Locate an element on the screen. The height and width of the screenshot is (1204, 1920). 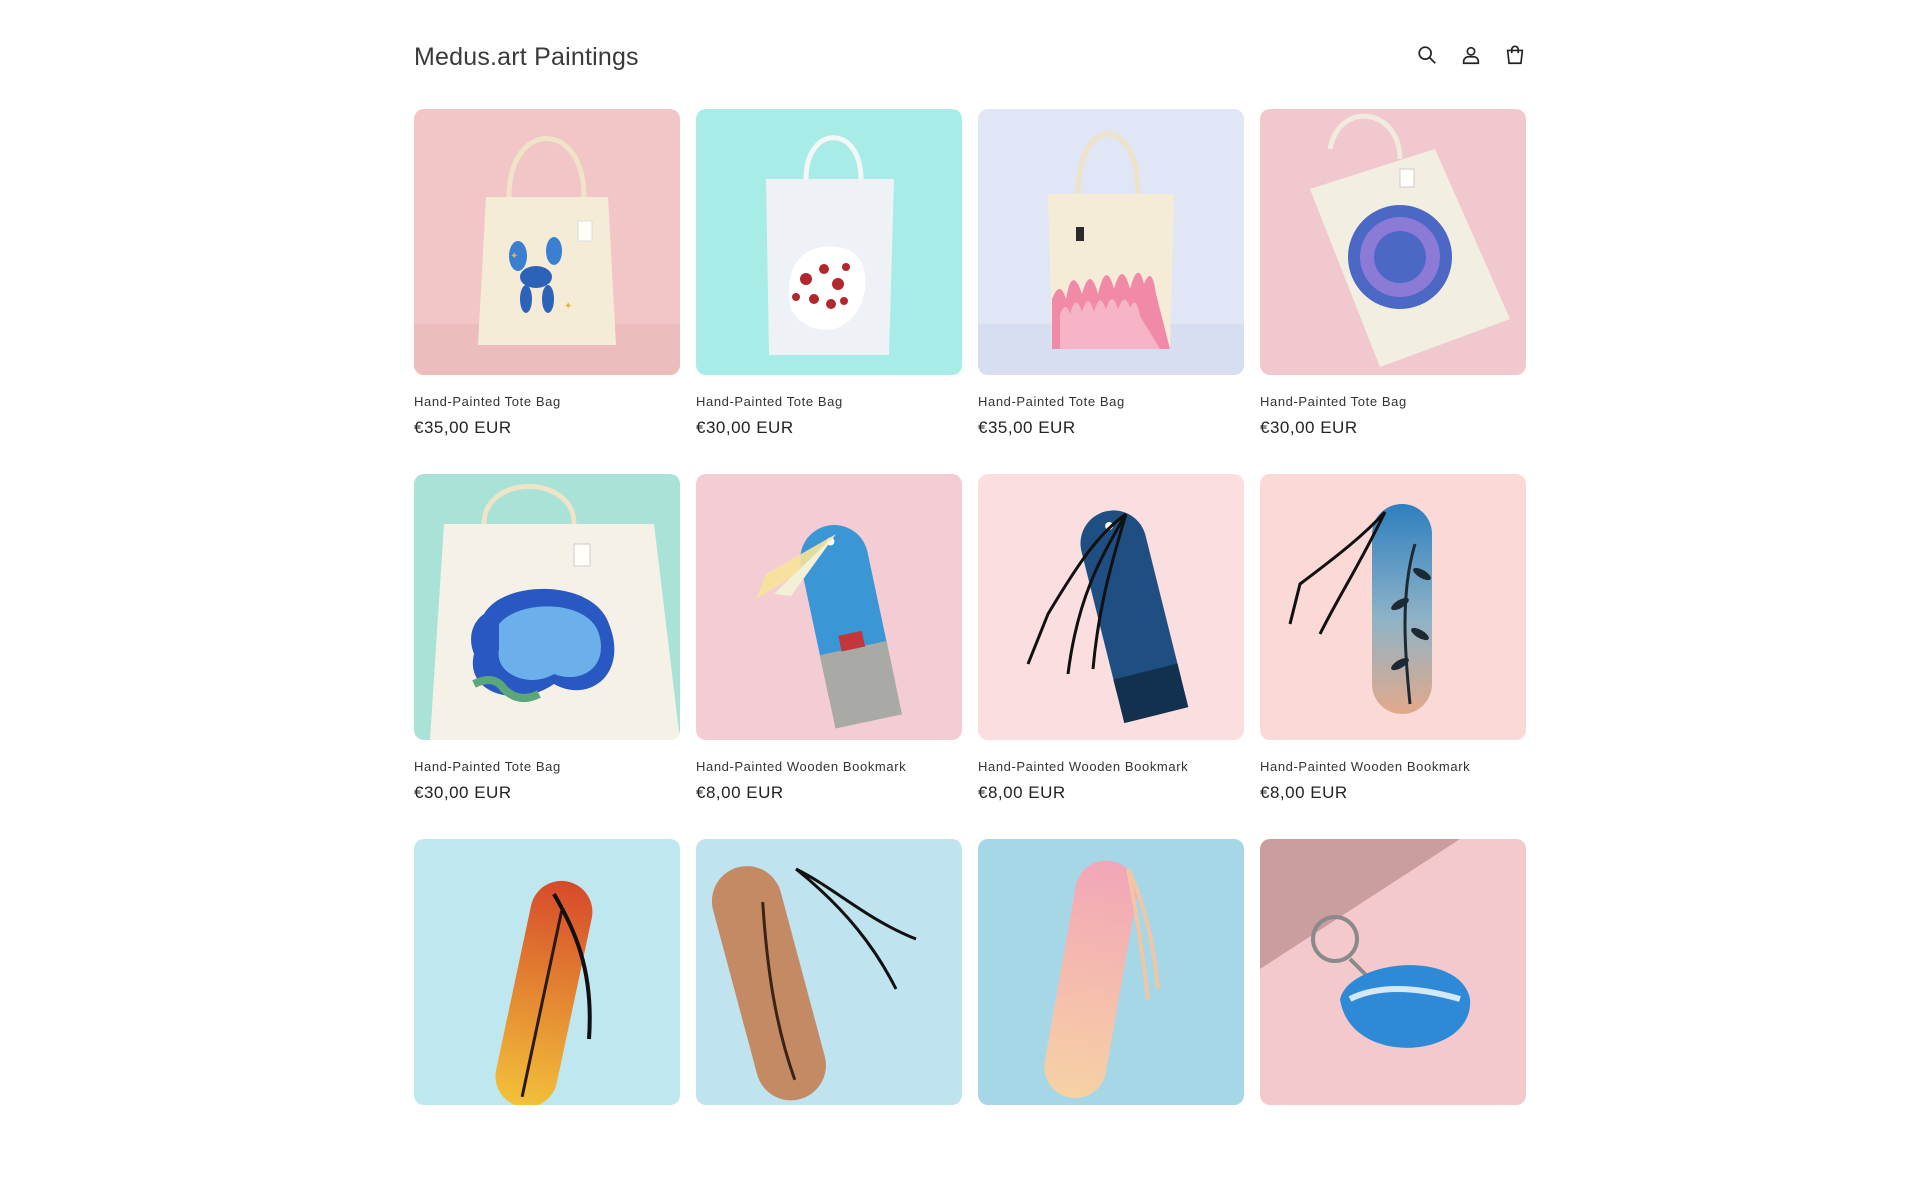
bookmark-leaves-sunset-image is located at coordinates (1393, 607).